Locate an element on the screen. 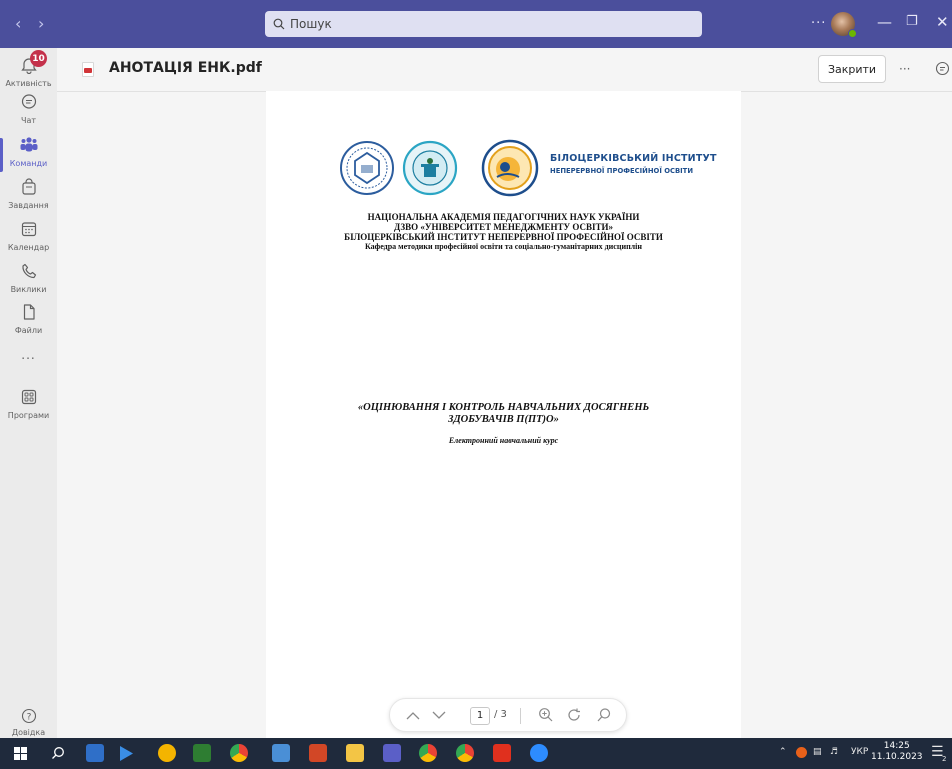  rail-item-calendar: Календар is located at coordinates (28, 236).